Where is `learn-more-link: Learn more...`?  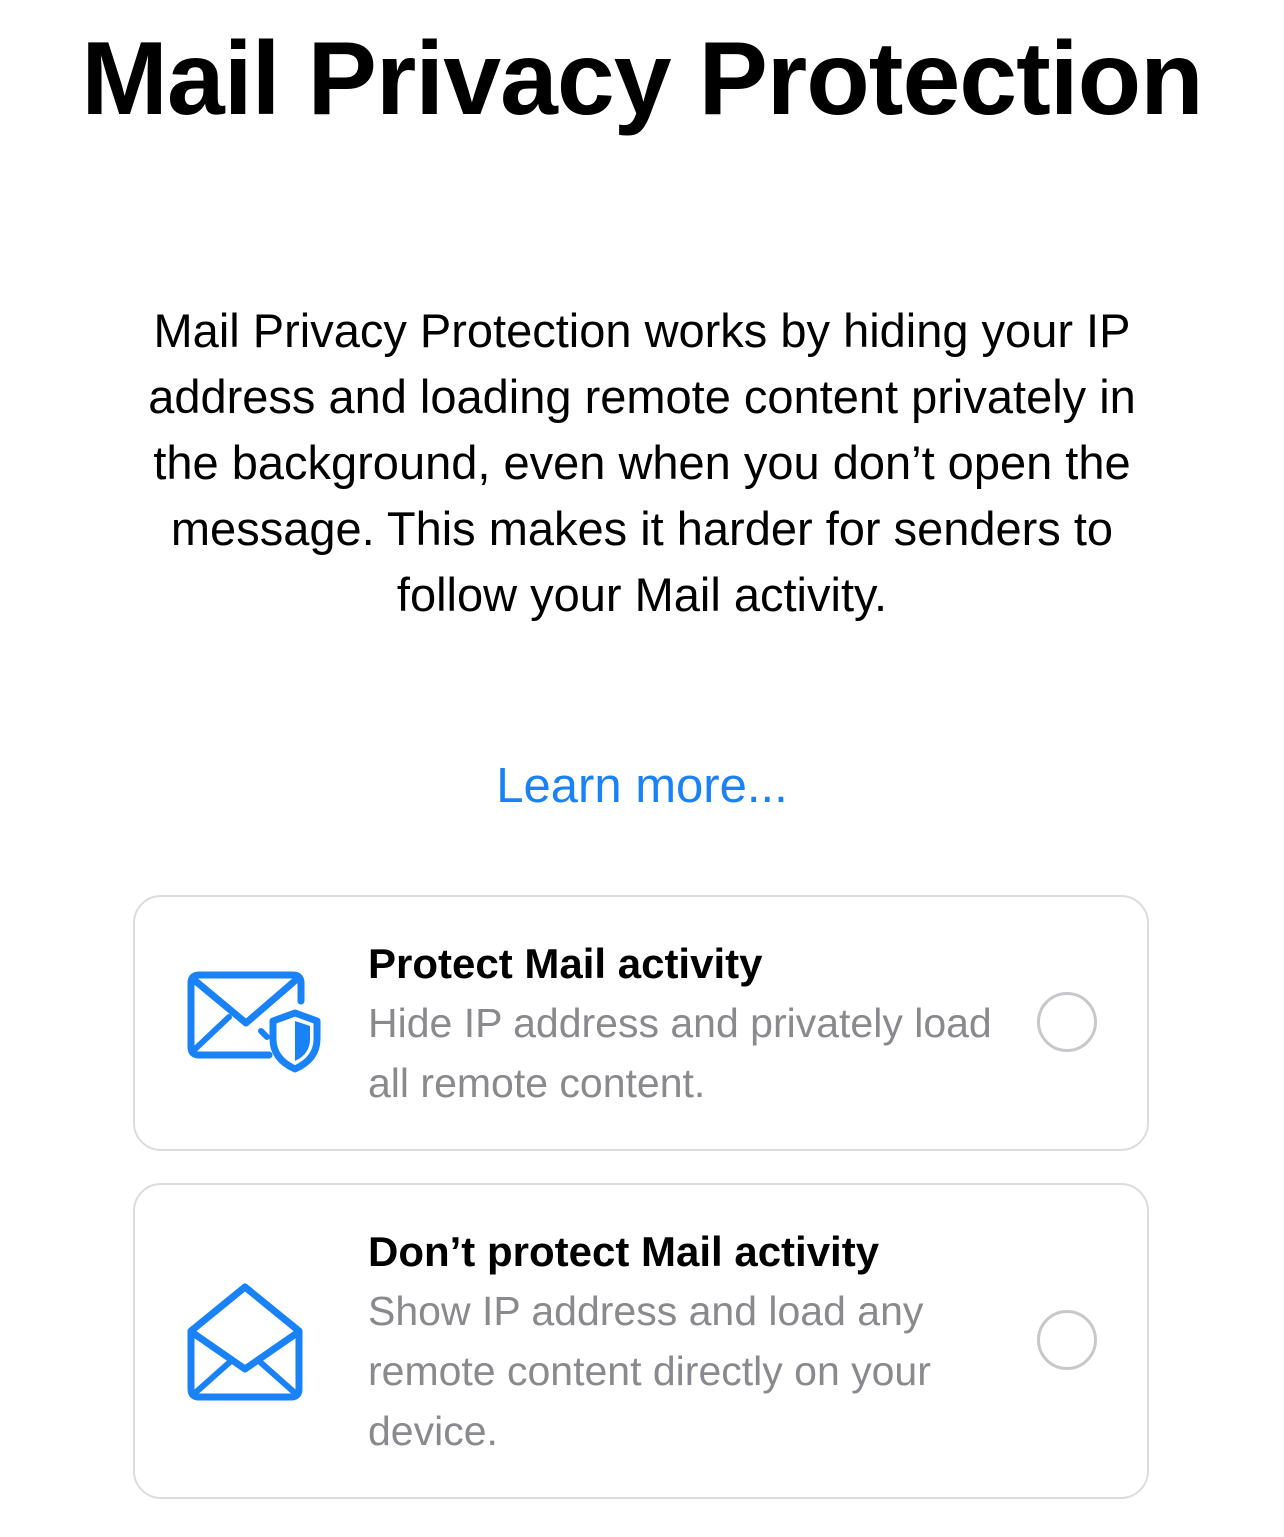
learn-more-link: Learn more... is located at coordinates (642, 786).